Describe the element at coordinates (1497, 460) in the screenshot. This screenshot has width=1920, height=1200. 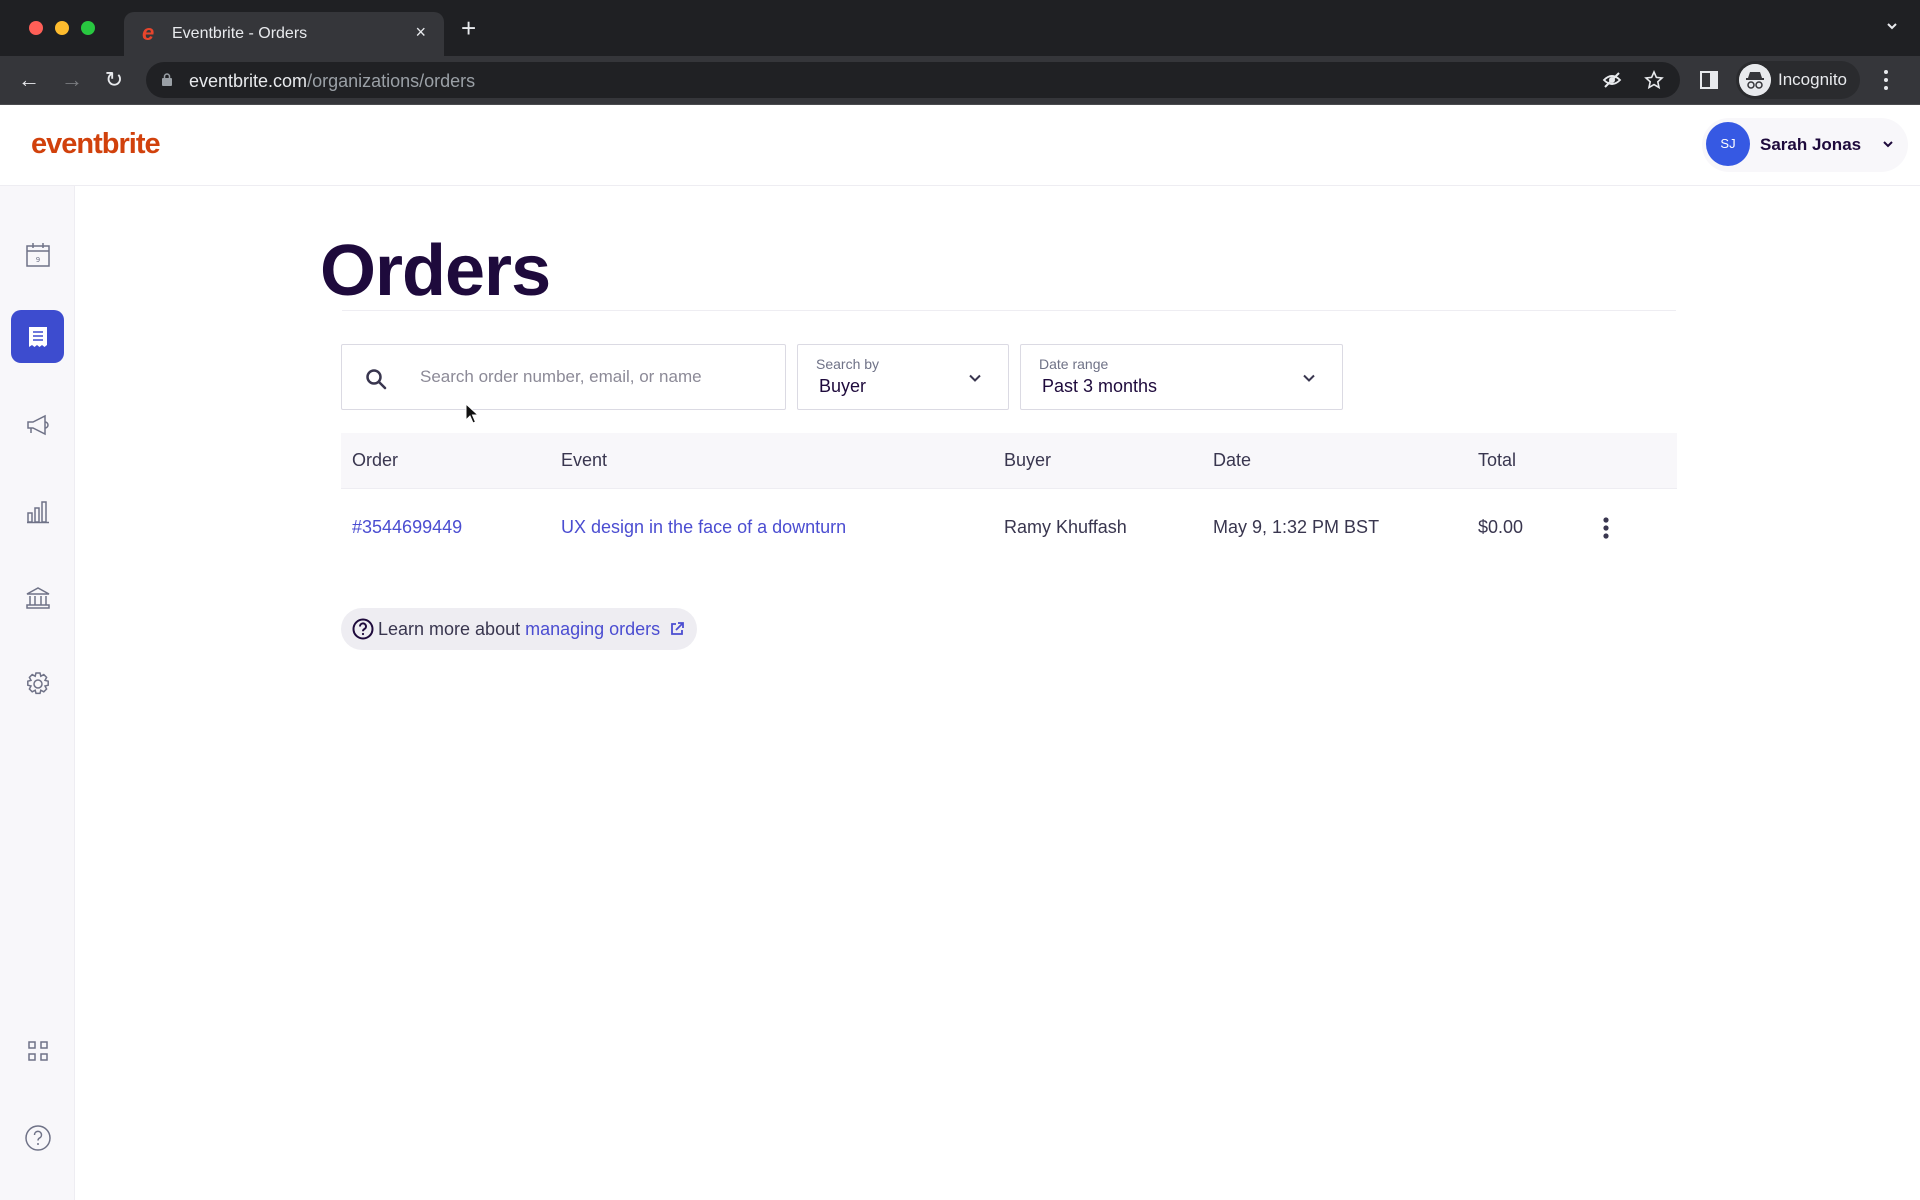
I see `column-header-total: Total` at that location.